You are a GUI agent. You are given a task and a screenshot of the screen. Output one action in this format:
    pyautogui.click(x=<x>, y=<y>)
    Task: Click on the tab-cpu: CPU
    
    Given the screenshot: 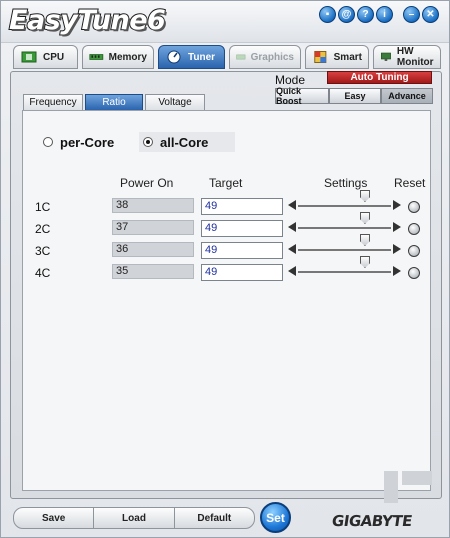 What is the action you would take?
    pyautogui.click(x=45, y=57)
    